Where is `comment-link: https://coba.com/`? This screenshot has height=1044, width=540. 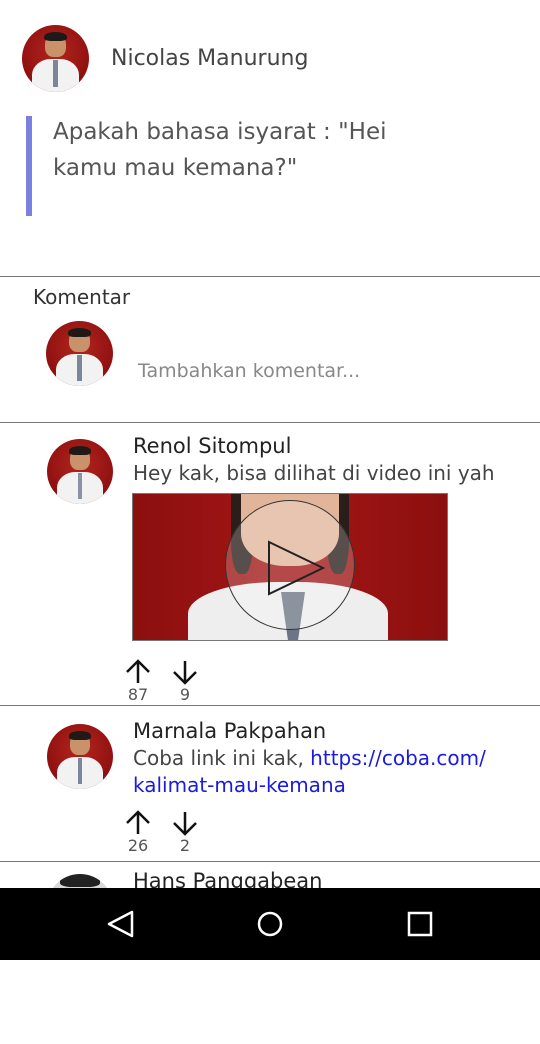
comment-link: https://coba.com/ is located at coordinates (398, 758).